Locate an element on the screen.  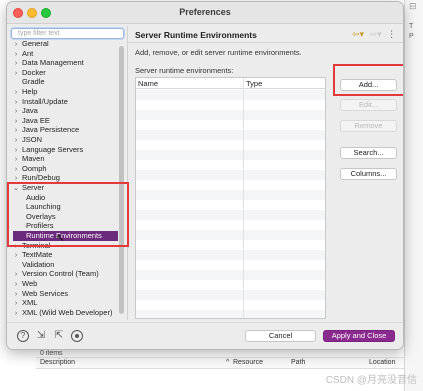
tree-item: › Oomph is located at coordinates (28, 169).